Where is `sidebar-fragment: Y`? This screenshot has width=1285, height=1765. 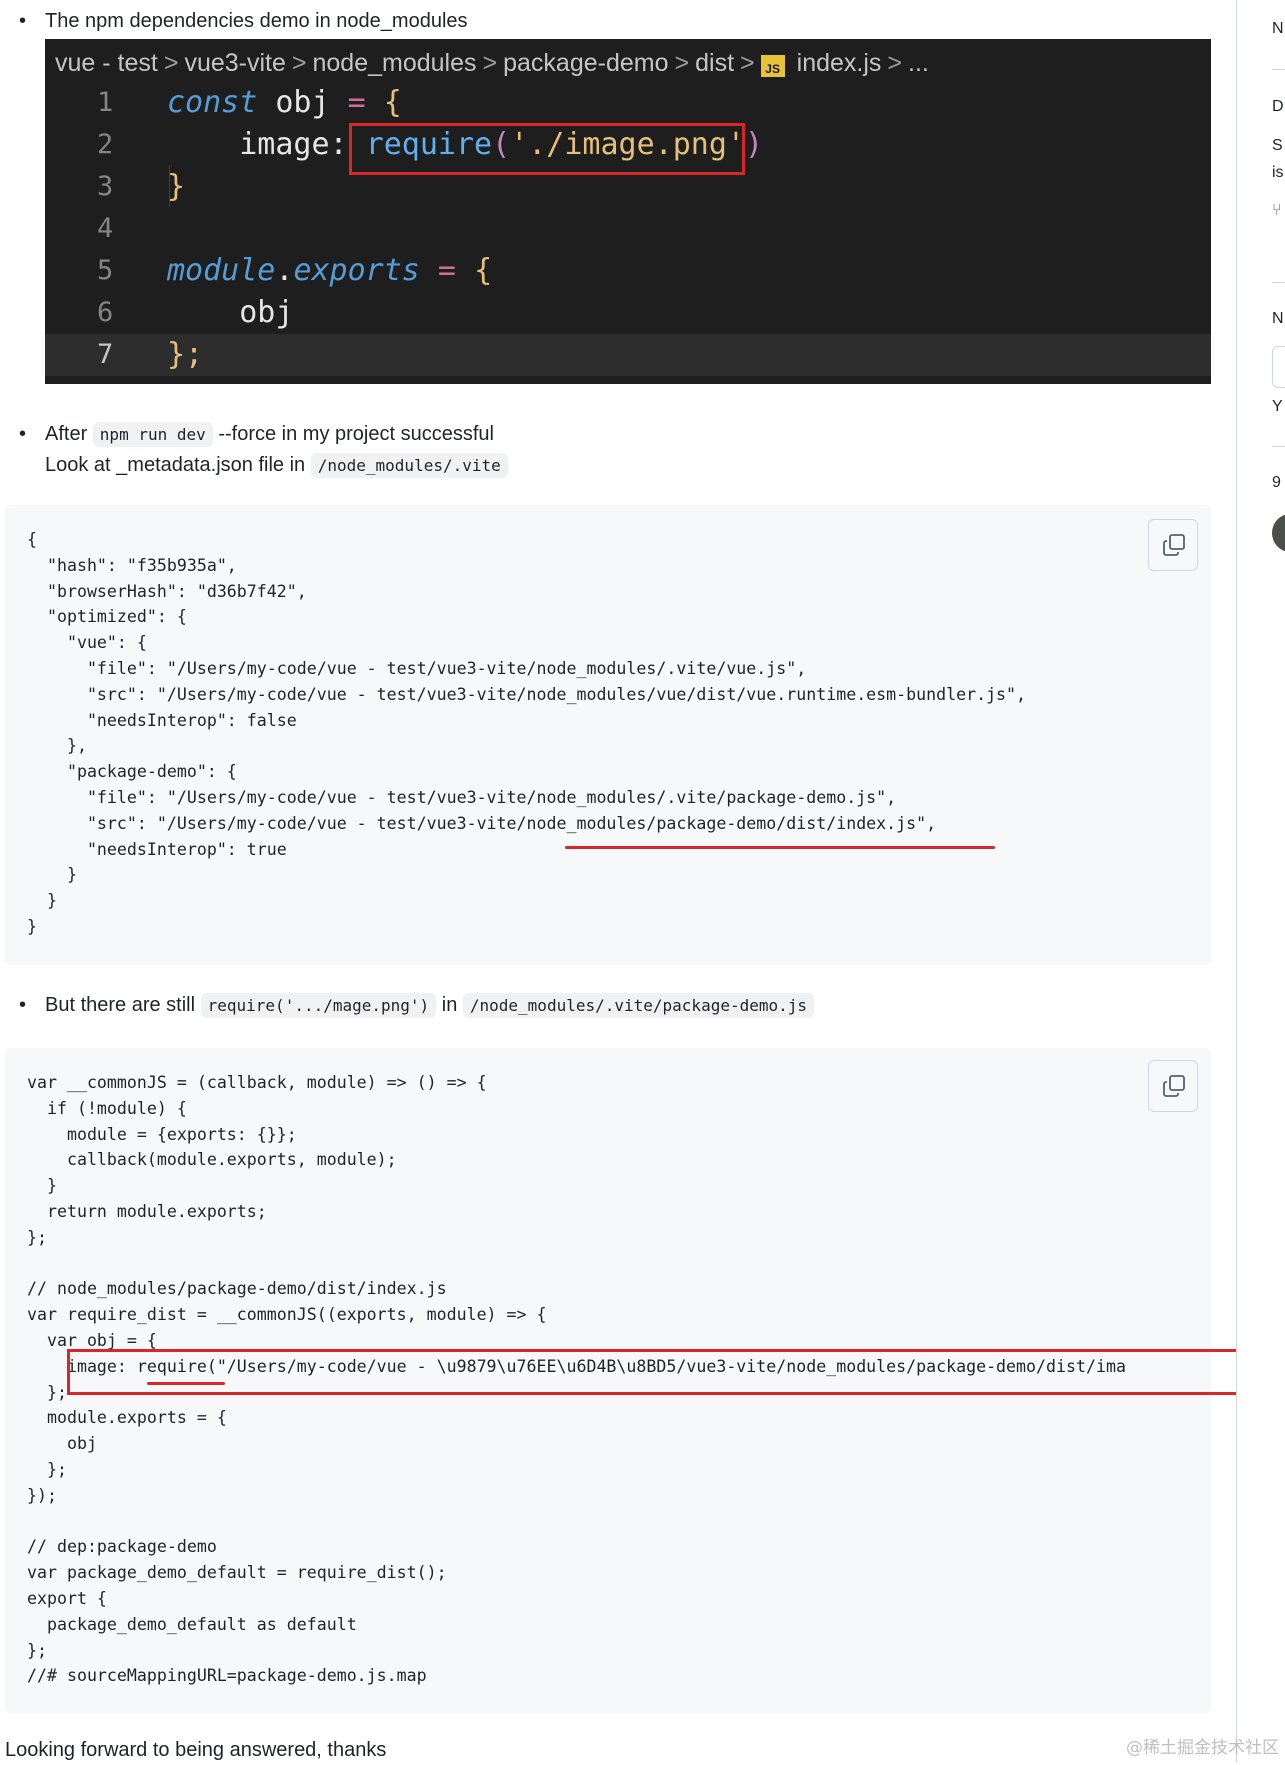
sidebar-fragment: Y is located at coordinates (1277, 406).